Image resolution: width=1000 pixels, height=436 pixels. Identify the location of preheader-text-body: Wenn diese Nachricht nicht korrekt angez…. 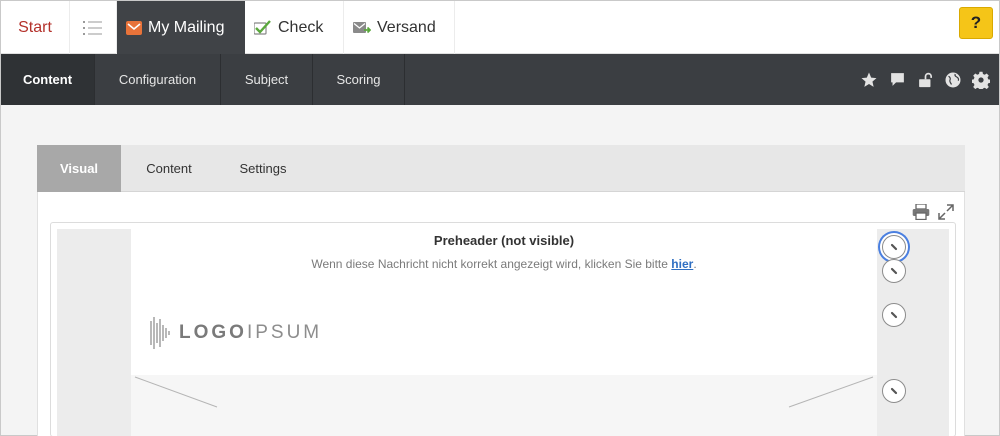
(489, 264).